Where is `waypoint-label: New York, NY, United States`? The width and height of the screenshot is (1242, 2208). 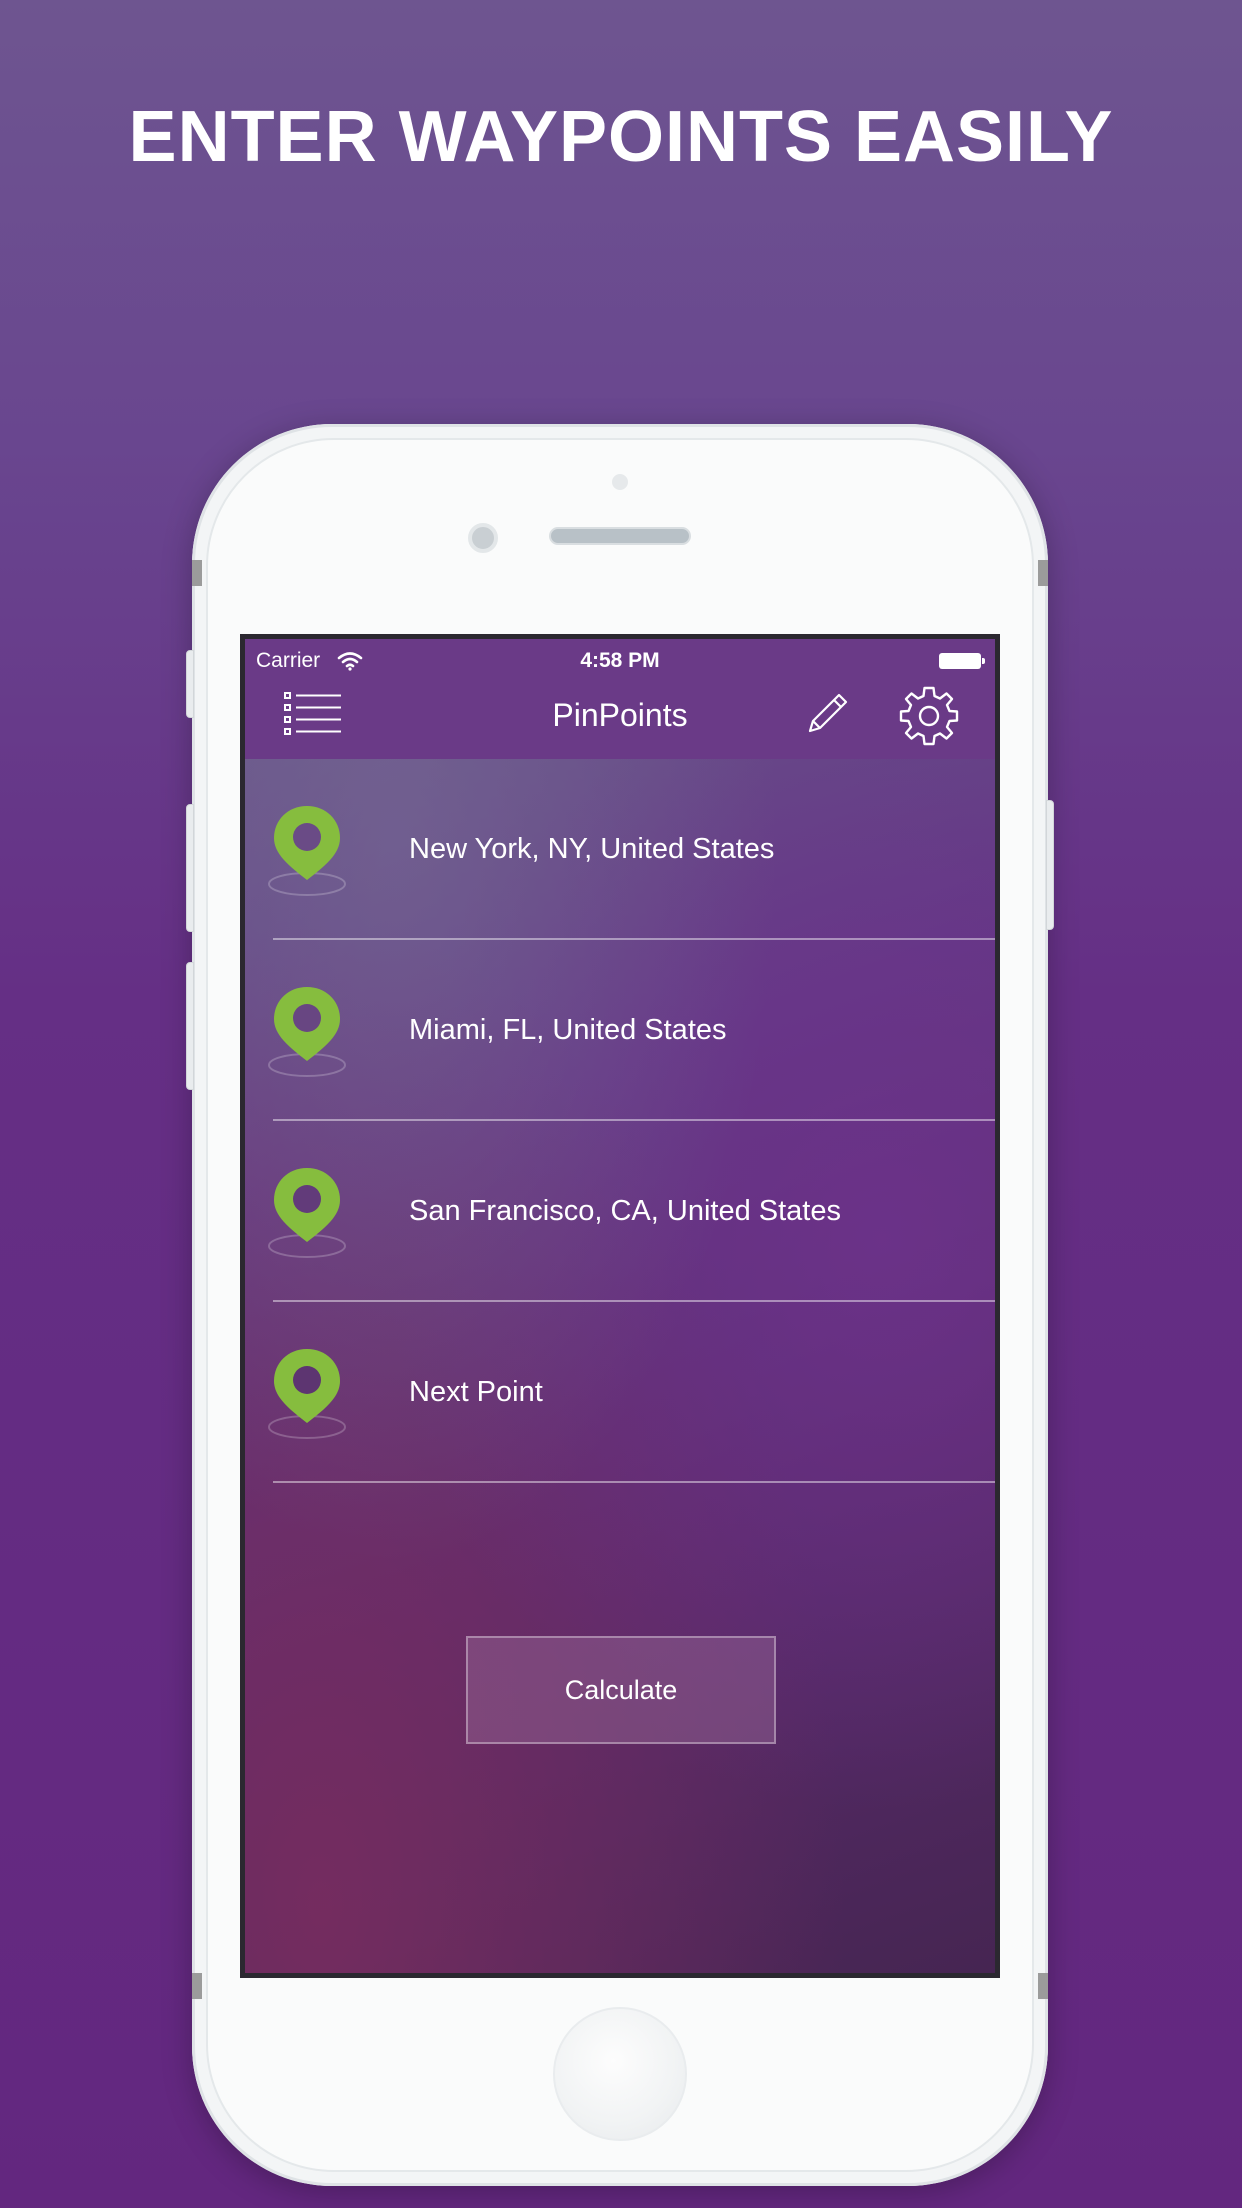 waypoint-label: New York, NY, United States is located at coordinates (592, 849).